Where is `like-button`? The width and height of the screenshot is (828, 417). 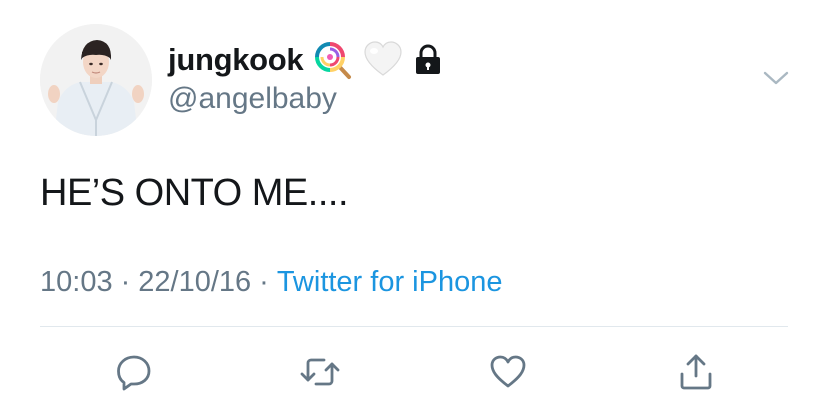
like-button is located at coordinates (508, 372).